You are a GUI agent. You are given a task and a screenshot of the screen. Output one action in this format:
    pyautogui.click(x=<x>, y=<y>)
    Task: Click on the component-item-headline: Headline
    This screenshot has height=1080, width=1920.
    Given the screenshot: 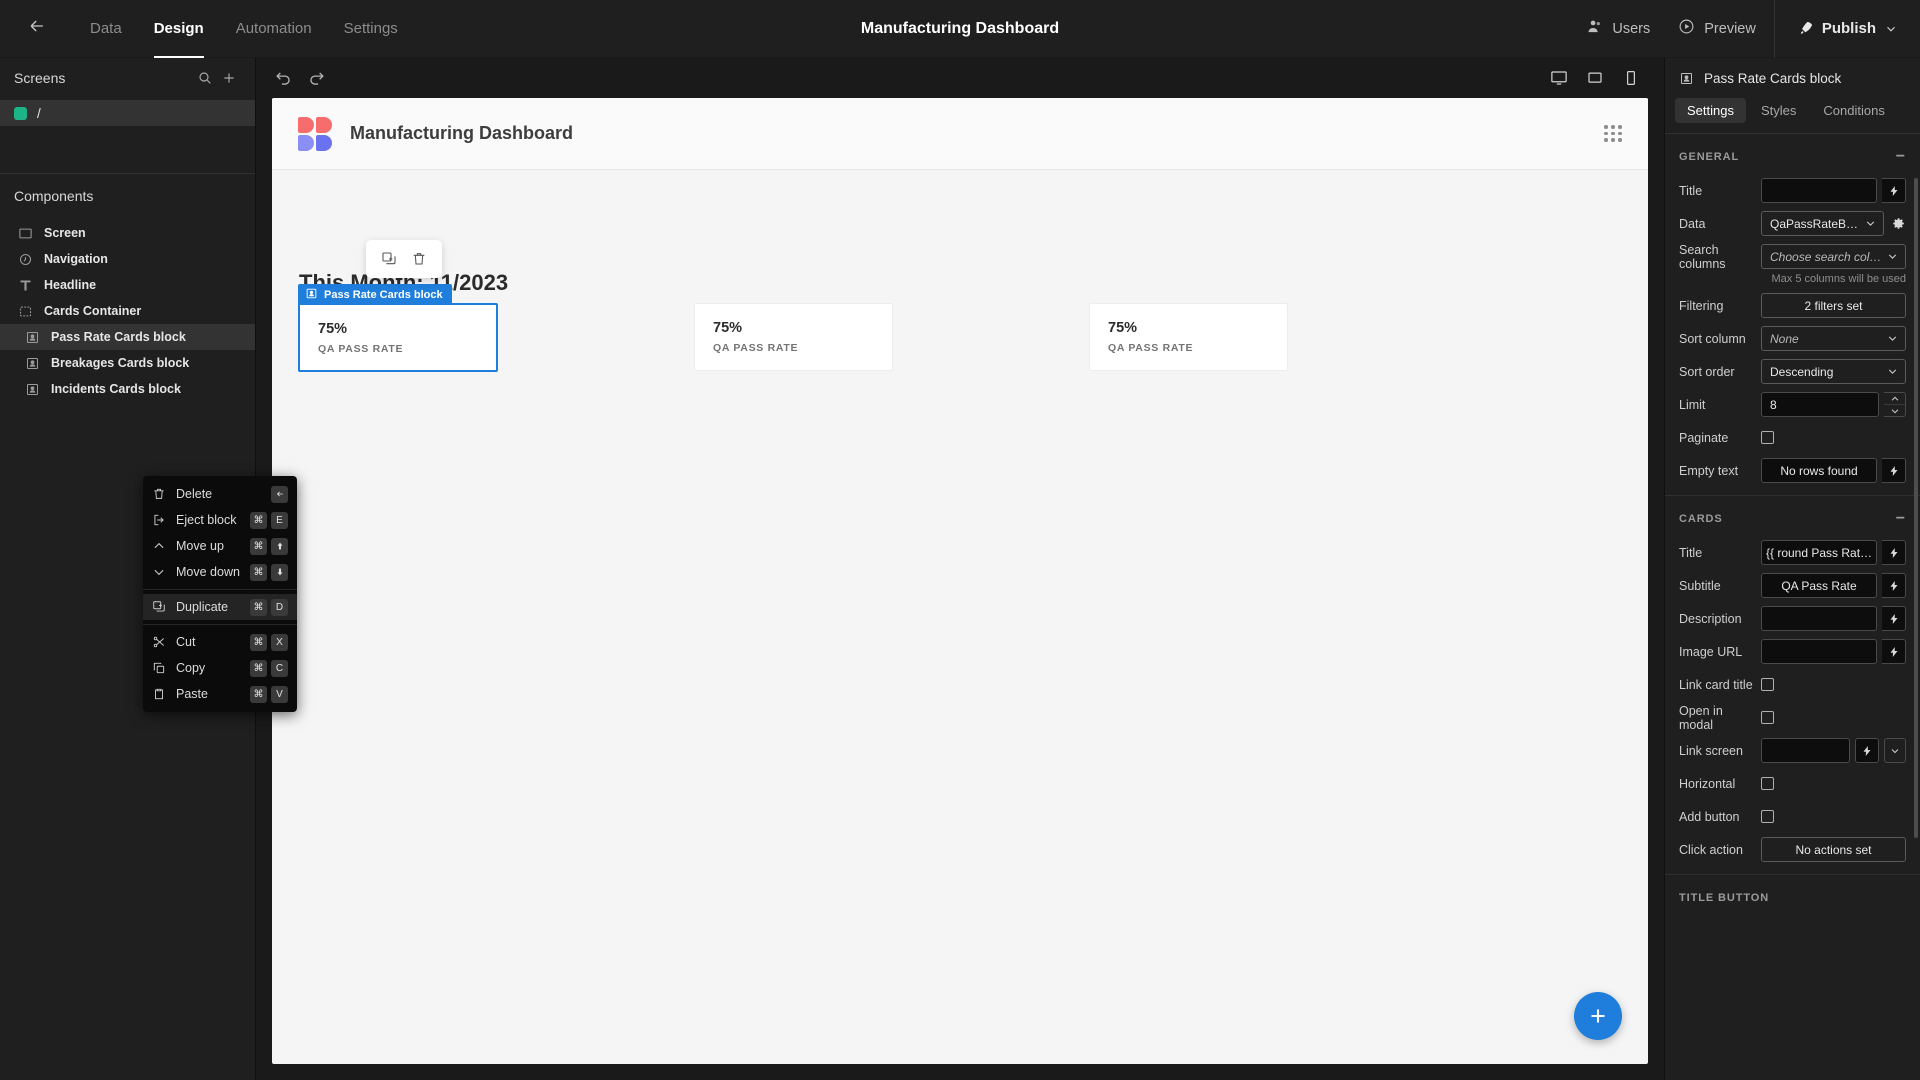 What is the action you would take?
    pyautogui.click(x=127, y=285)
    